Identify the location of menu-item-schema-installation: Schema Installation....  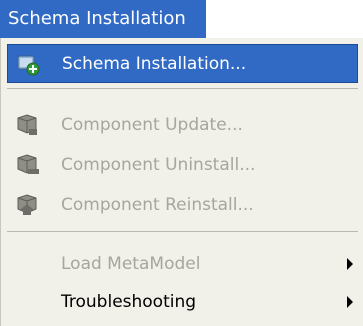
(182, 63).